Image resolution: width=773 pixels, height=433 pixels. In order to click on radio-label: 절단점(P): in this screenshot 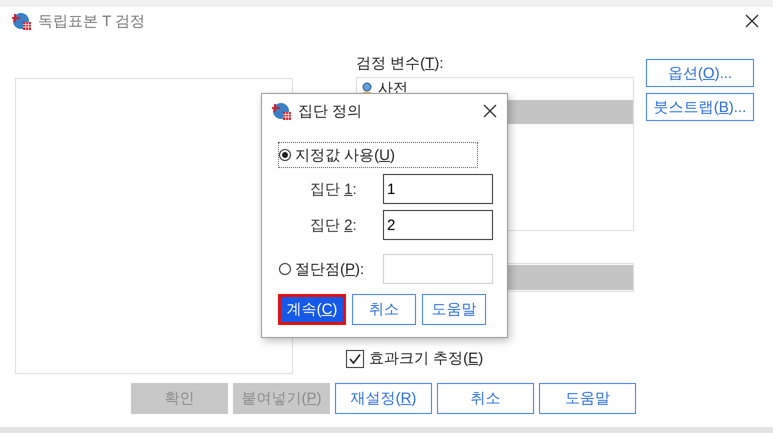, I will do `click(329, 269)`.